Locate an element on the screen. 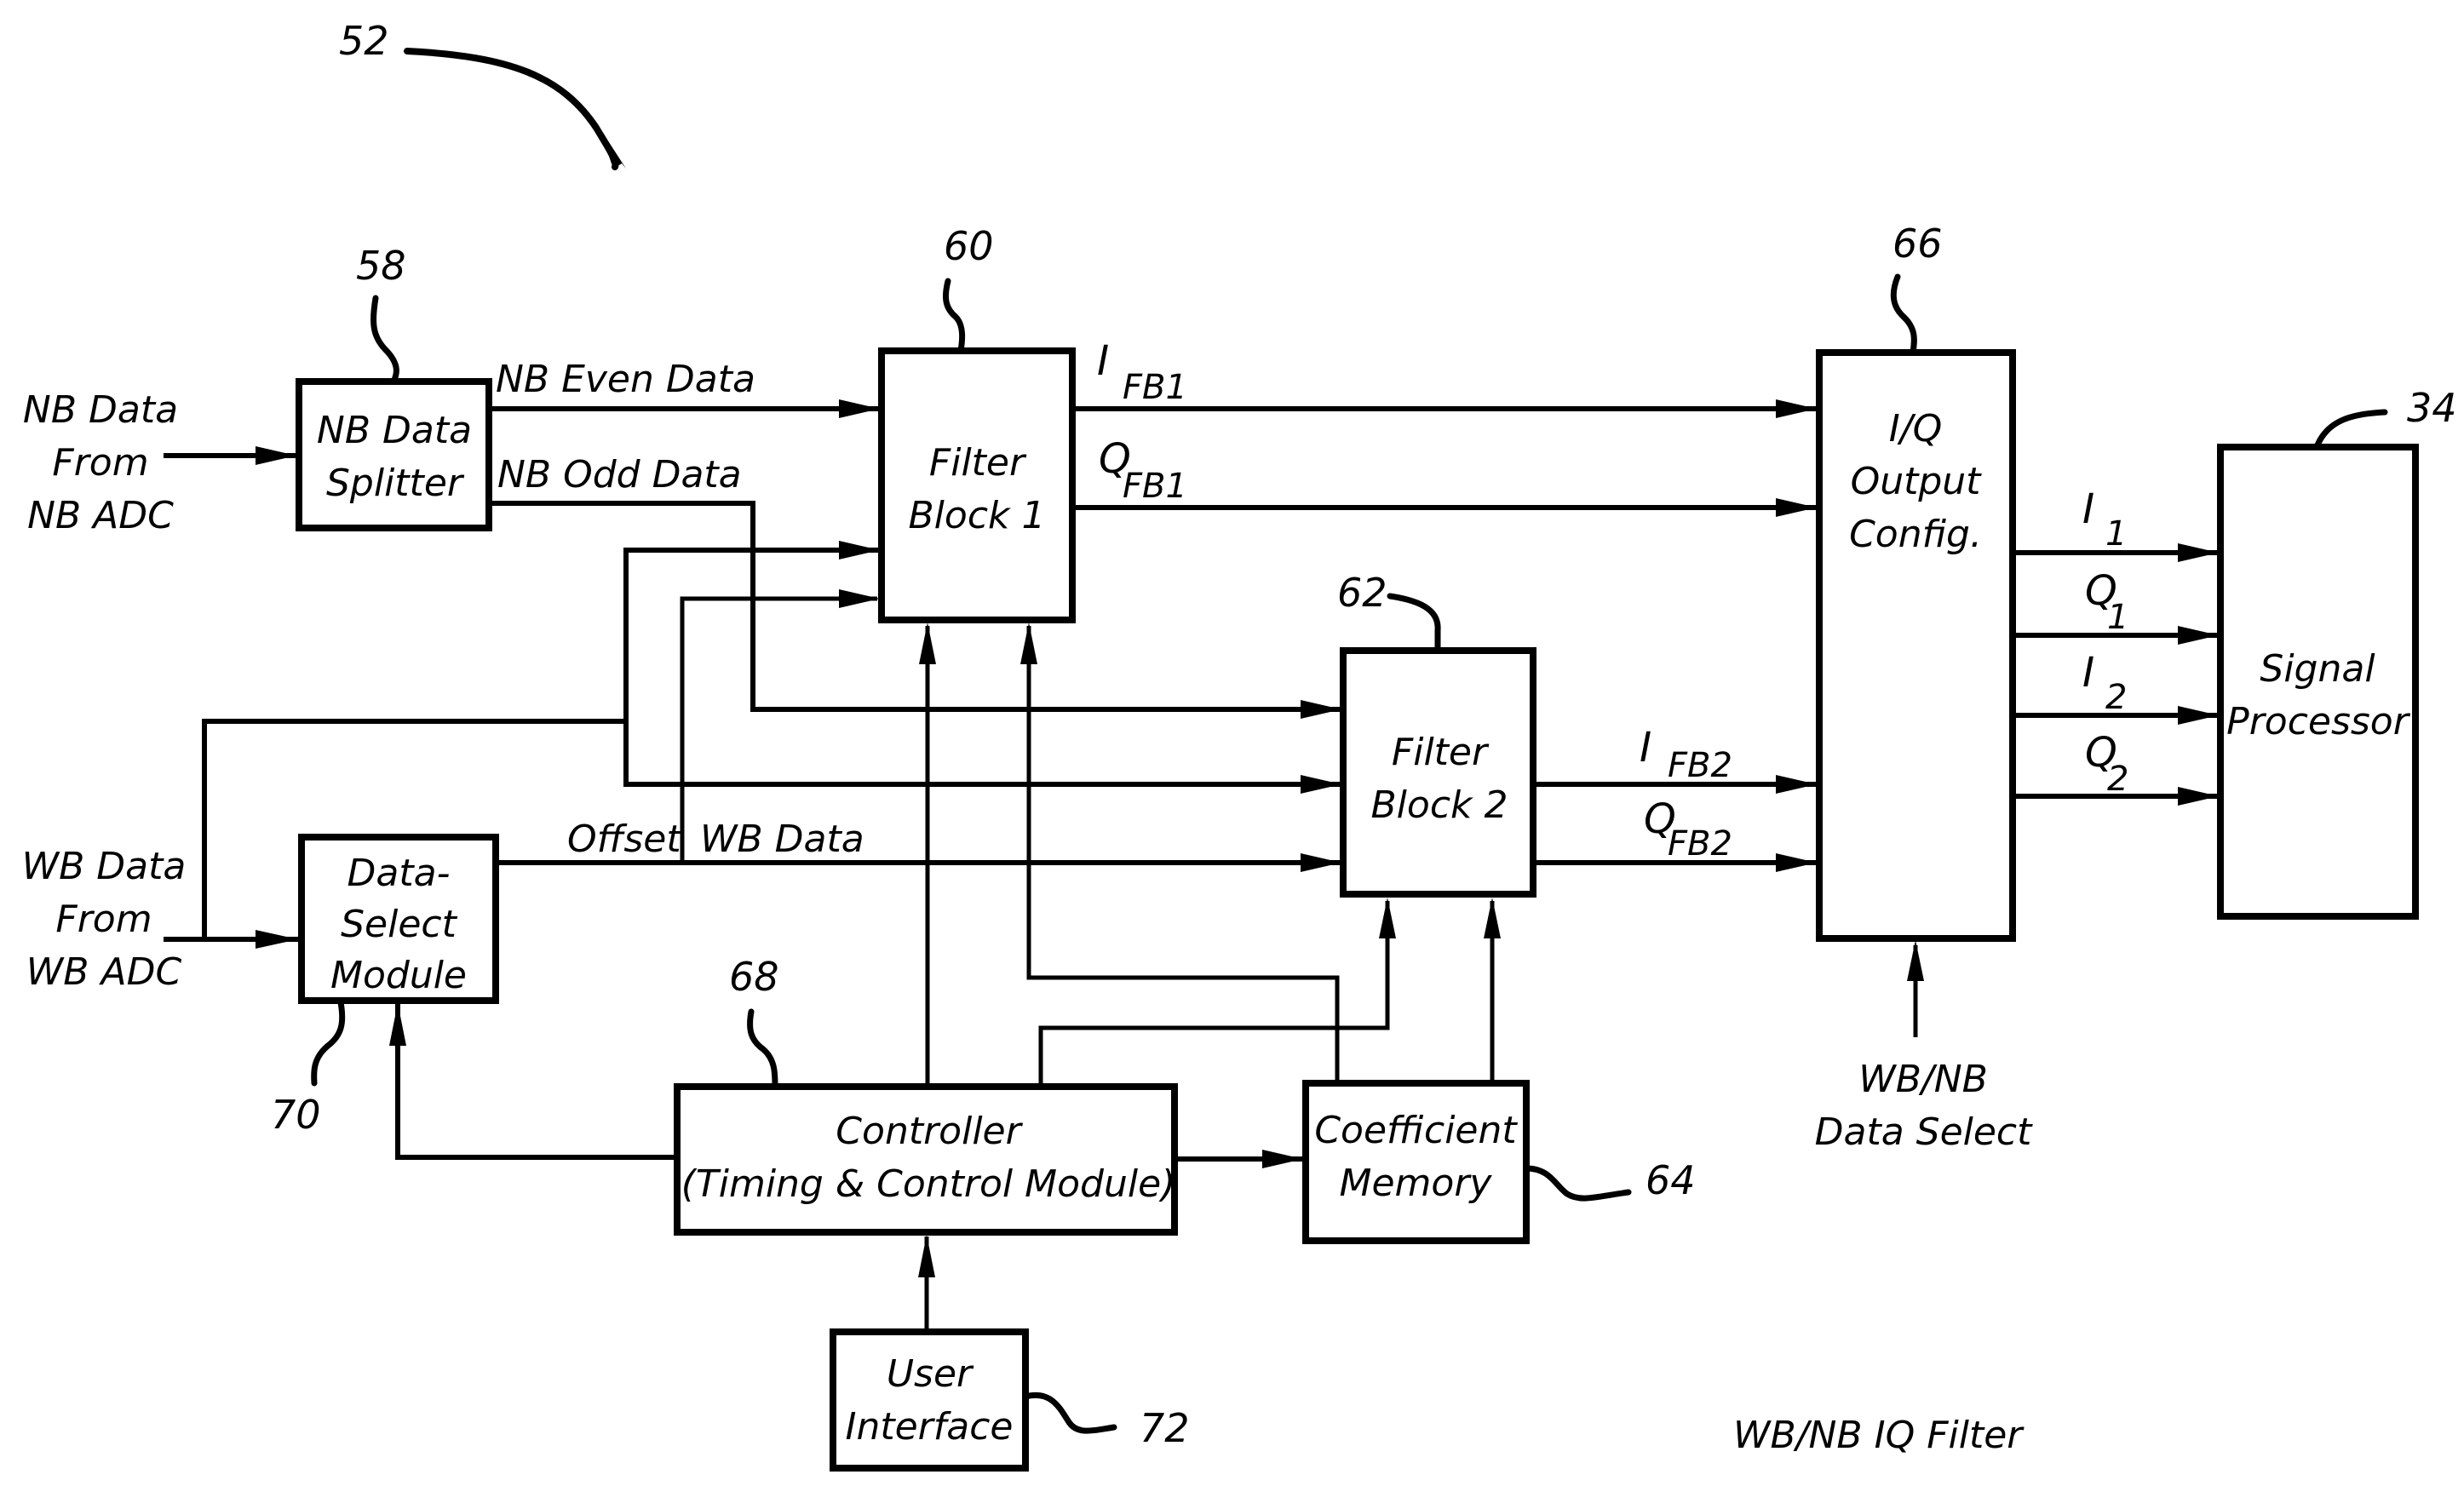 Image resolution: width=2464 pixels, height=1509 pixels. signal-processor-block: Signal Processor is located at coordinates (2318, 682).